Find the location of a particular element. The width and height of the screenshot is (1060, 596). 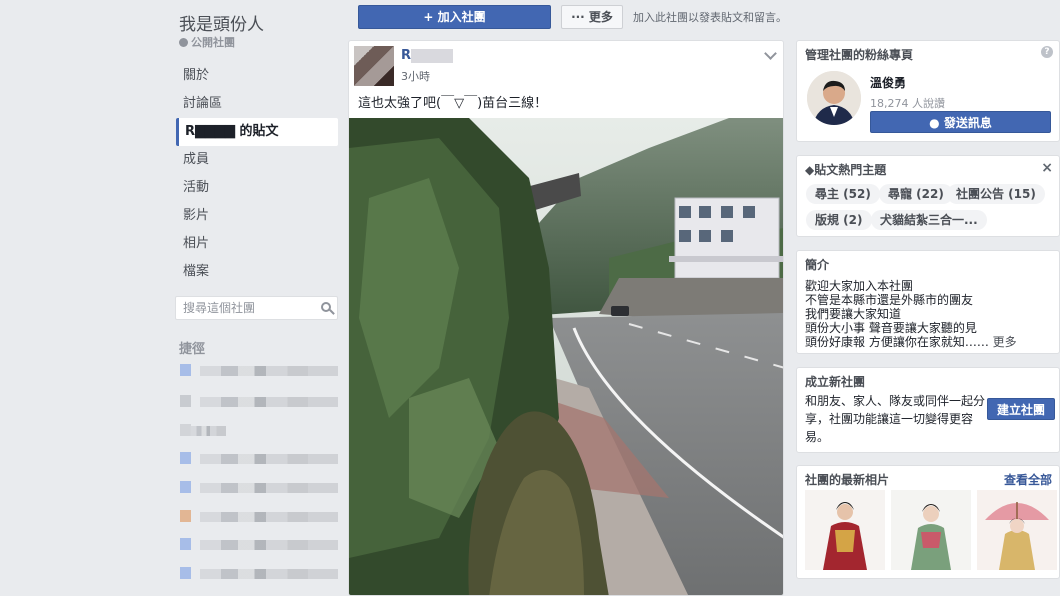

group-search-input is located at coordinates (241, 308).